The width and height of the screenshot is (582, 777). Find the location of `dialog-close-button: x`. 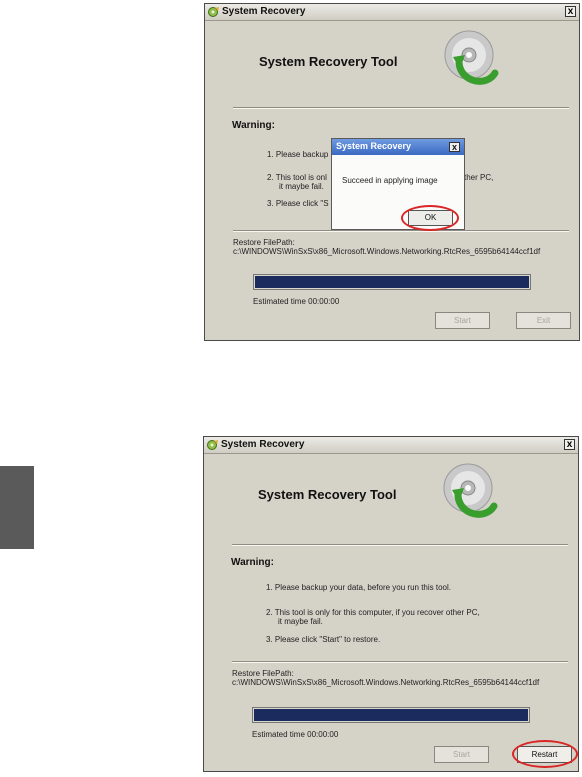

dialog-close-button: x is located at coordinates (454, 147).